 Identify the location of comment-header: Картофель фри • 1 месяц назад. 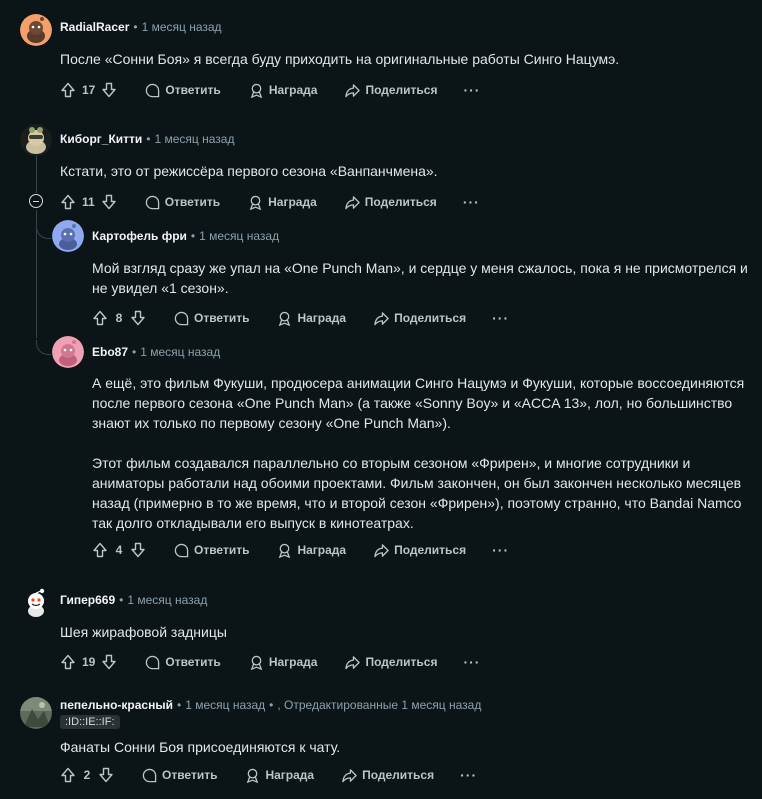
(186, 236).